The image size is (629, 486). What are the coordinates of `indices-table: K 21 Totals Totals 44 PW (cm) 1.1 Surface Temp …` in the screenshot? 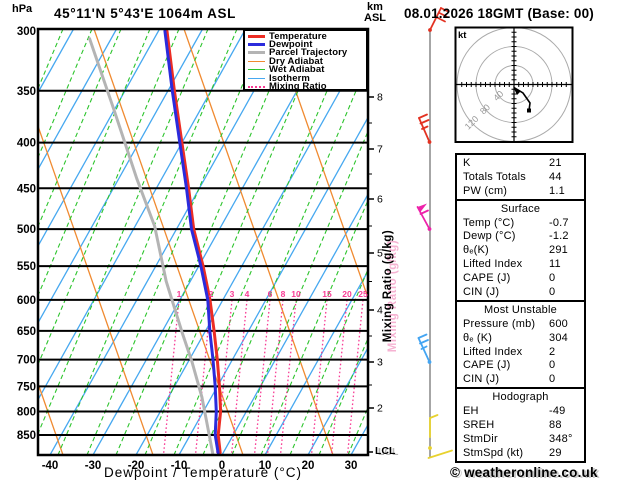 It's located at (520, 308).